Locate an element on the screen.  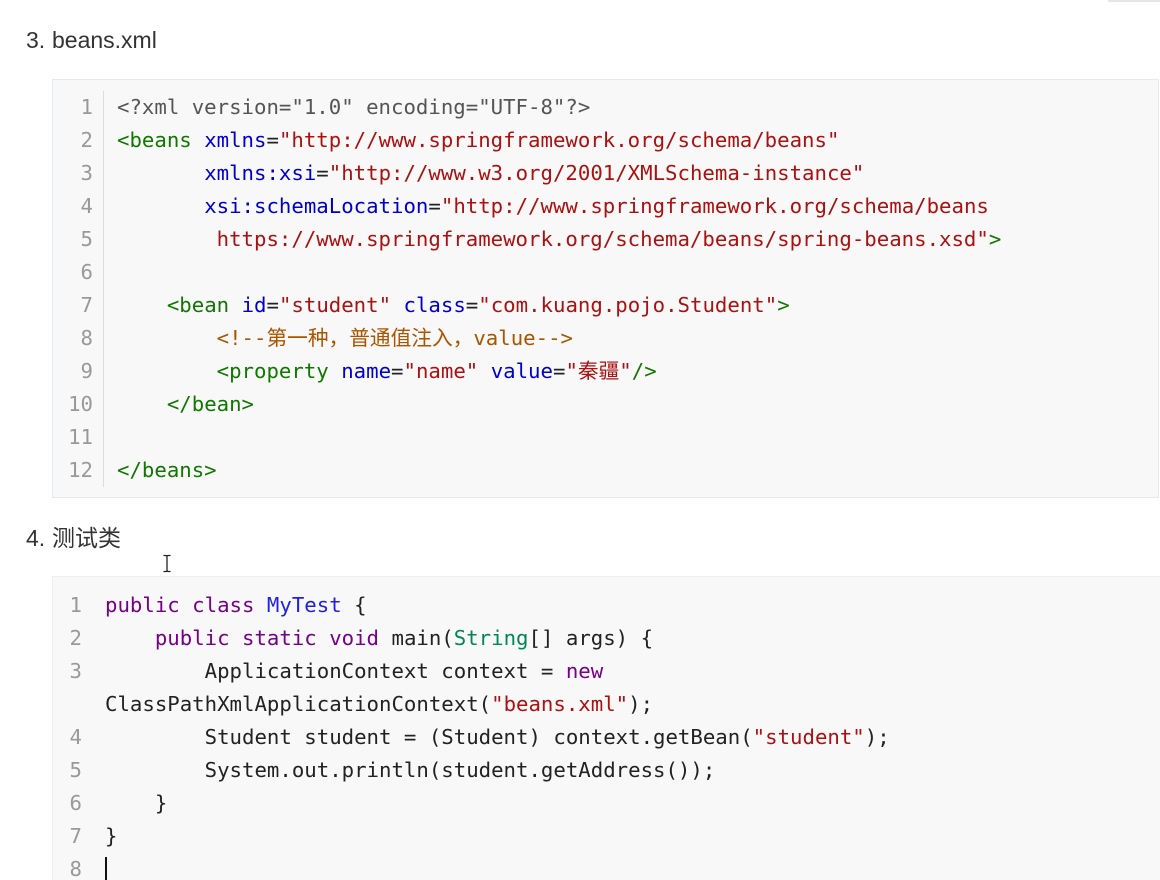
list-number: 3. is located at coordinates (36, 40).